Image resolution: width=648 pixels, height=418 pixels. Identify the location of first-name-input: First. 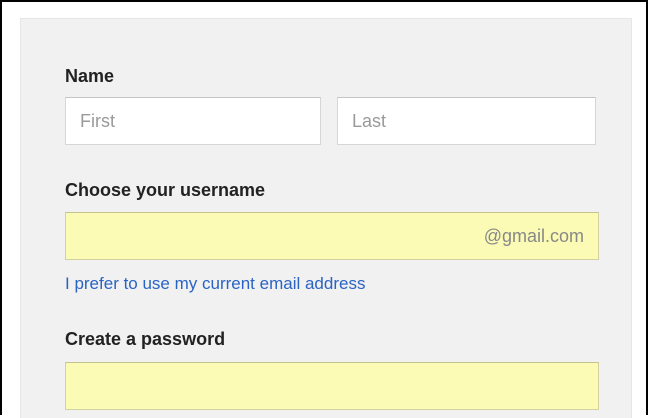
(193, 121).